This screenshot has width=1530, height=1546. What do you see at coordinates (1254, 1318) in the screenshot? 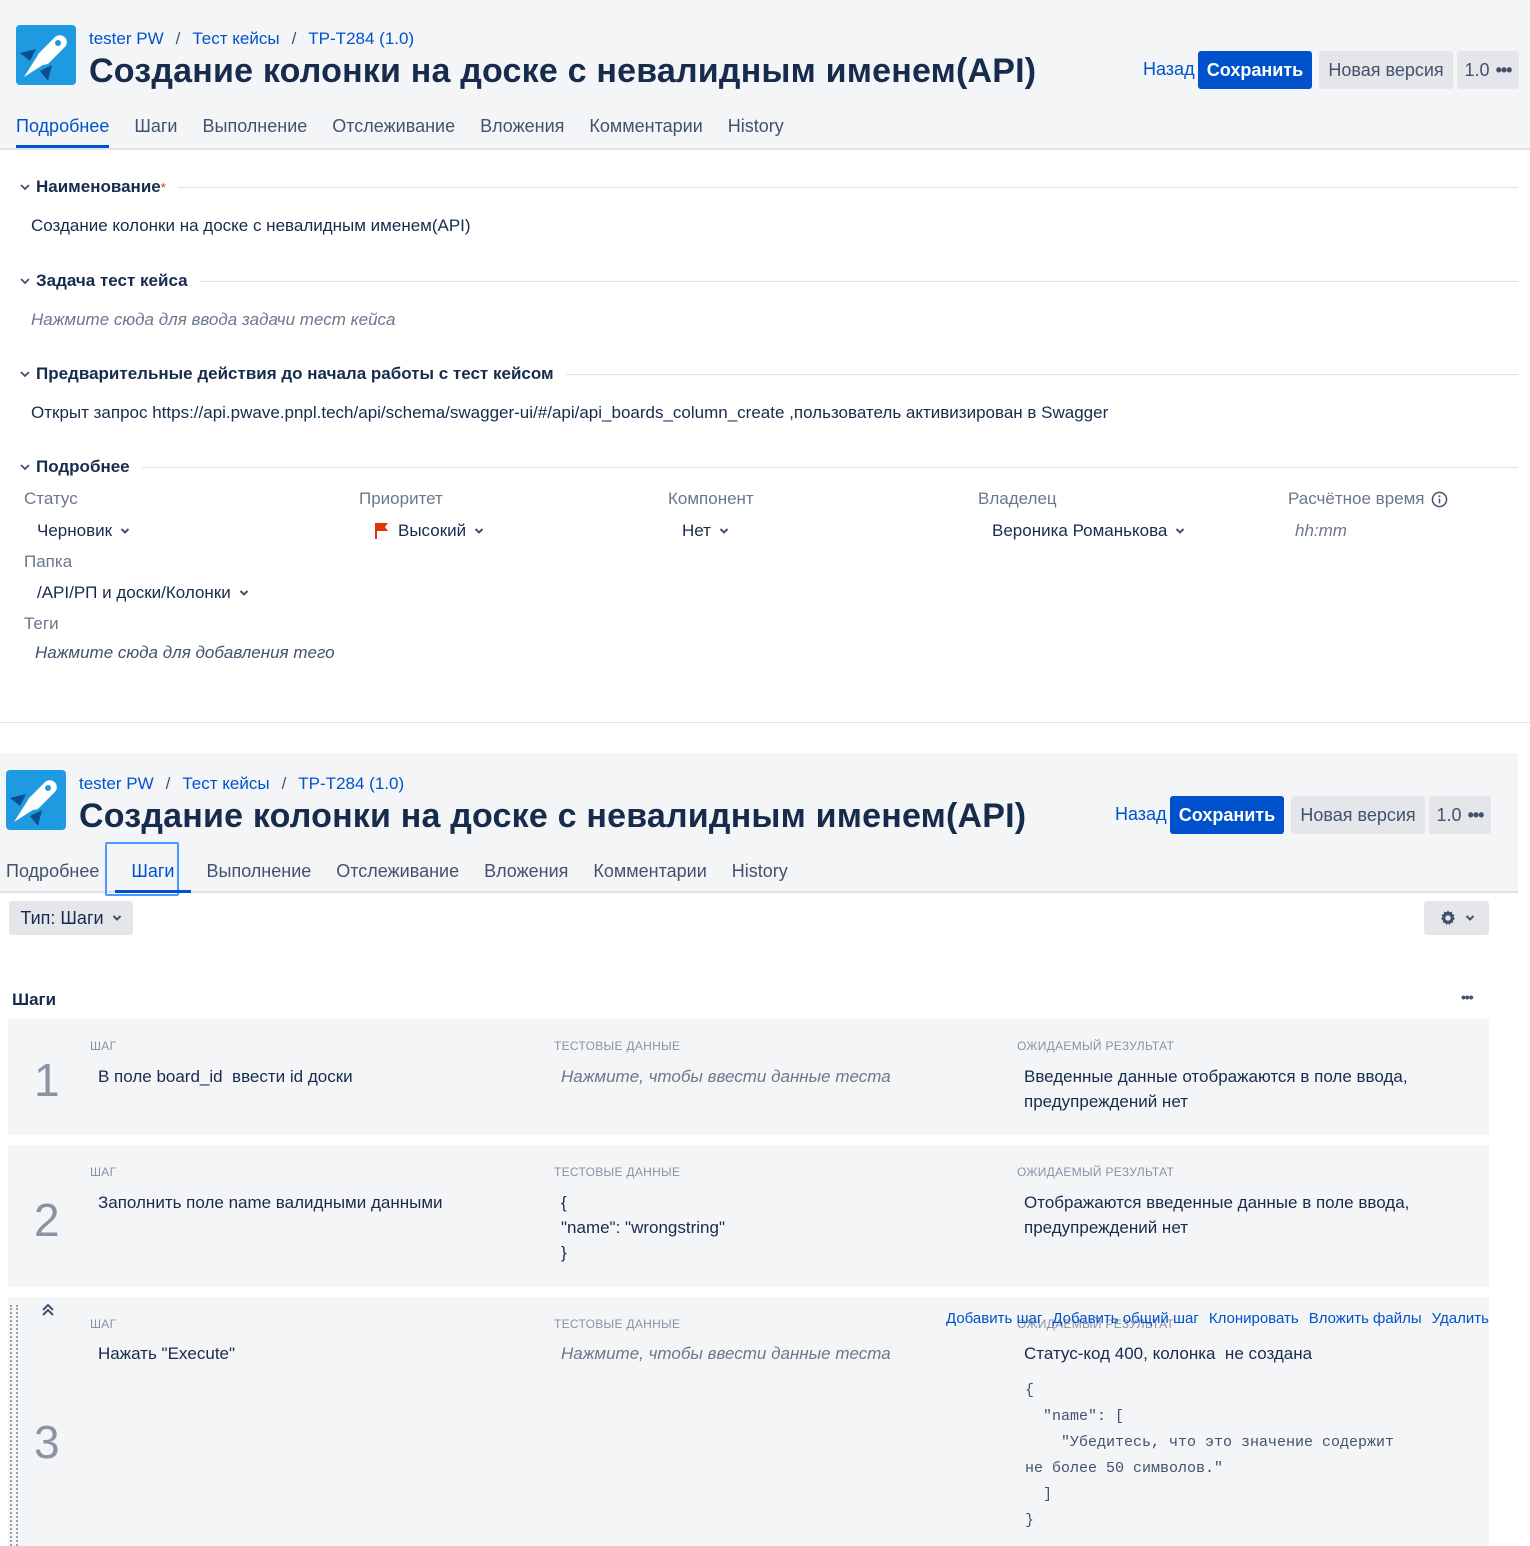
I see `clone-link: Клонировать` at bounding box center [1254, 1318].